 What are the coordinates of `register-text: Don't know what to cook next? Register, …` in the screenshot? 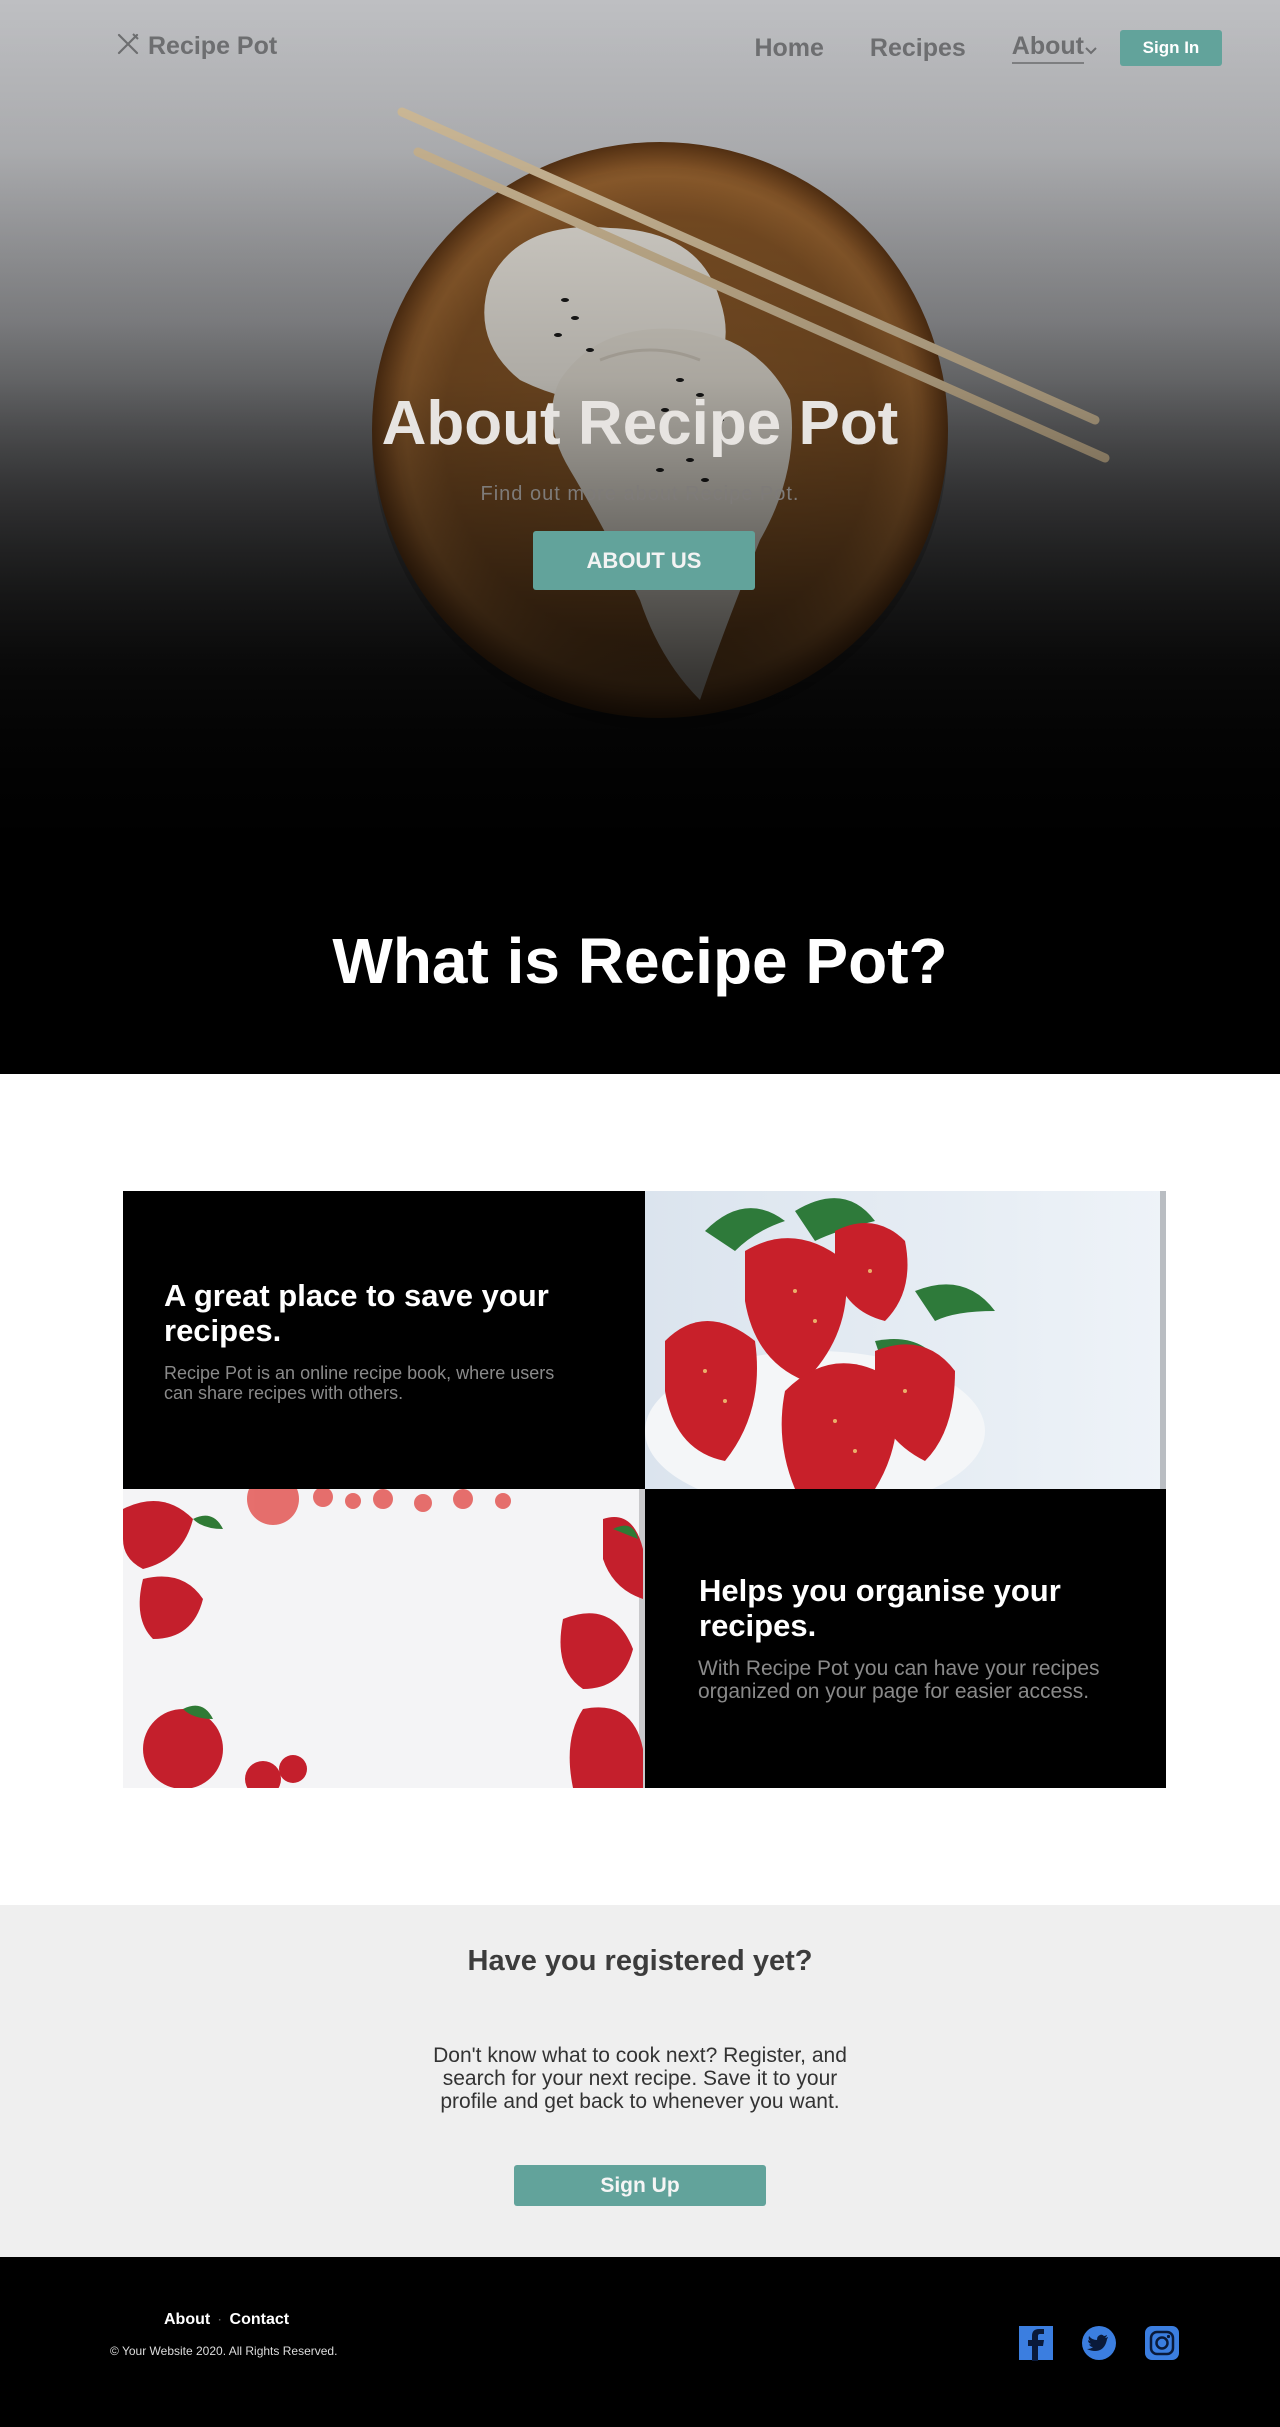 It's located at (640, 2078).